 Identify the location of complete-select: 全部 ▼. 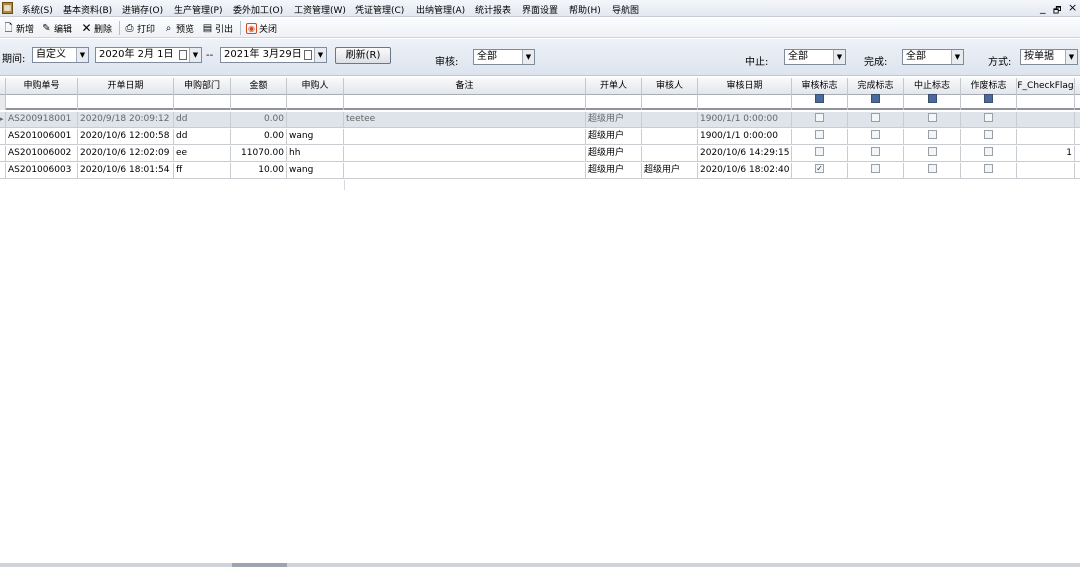
(933, 57).